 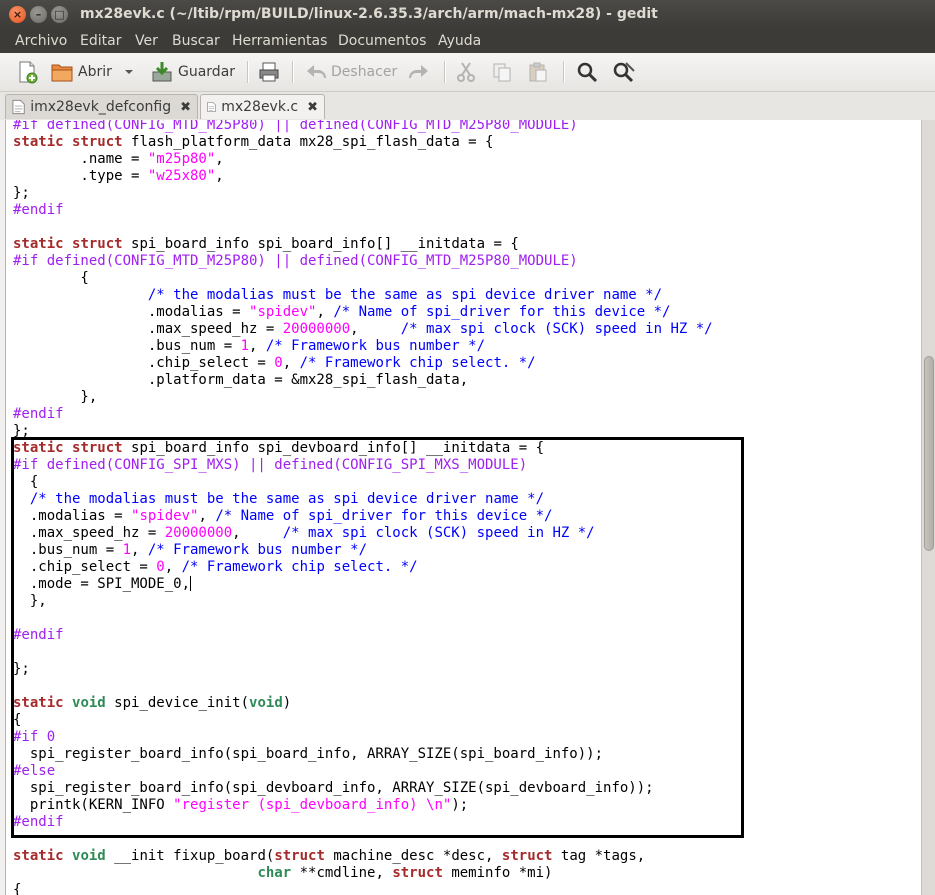 I want to click on vertical-scrollbar, so click(x=928, y=507).